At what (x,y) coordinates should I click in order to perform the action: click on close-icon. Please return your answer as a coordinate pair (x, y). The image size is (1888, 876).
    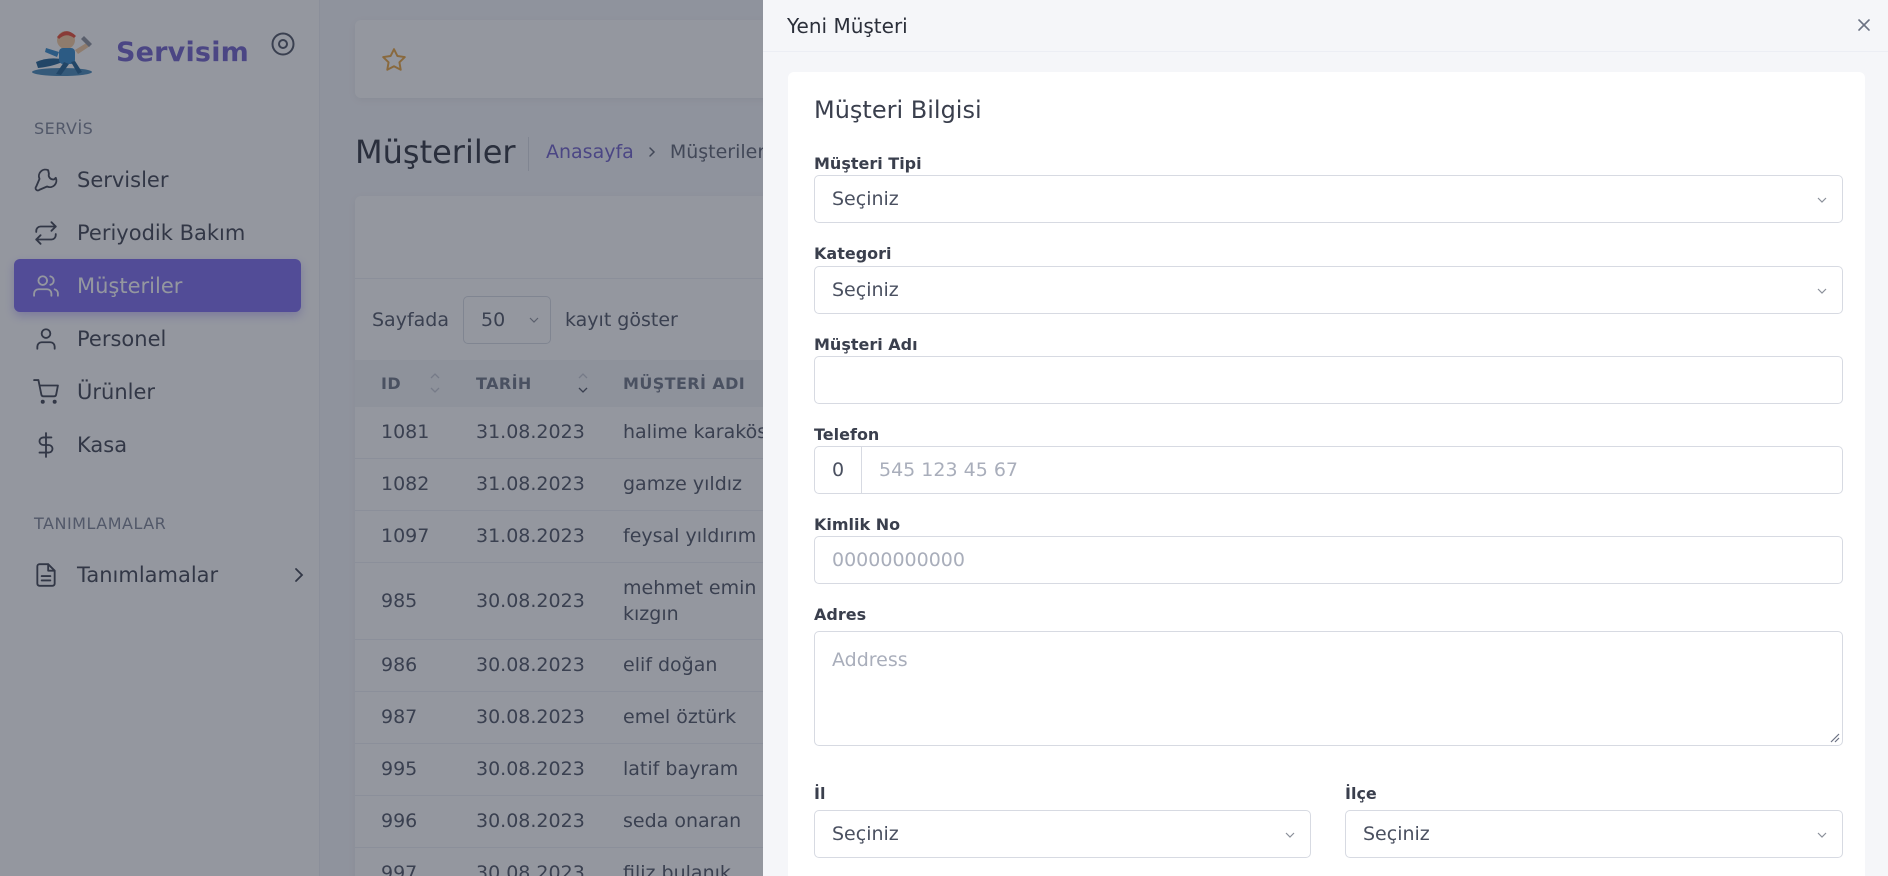
    Looking at the image, I should click on (1864, 25).